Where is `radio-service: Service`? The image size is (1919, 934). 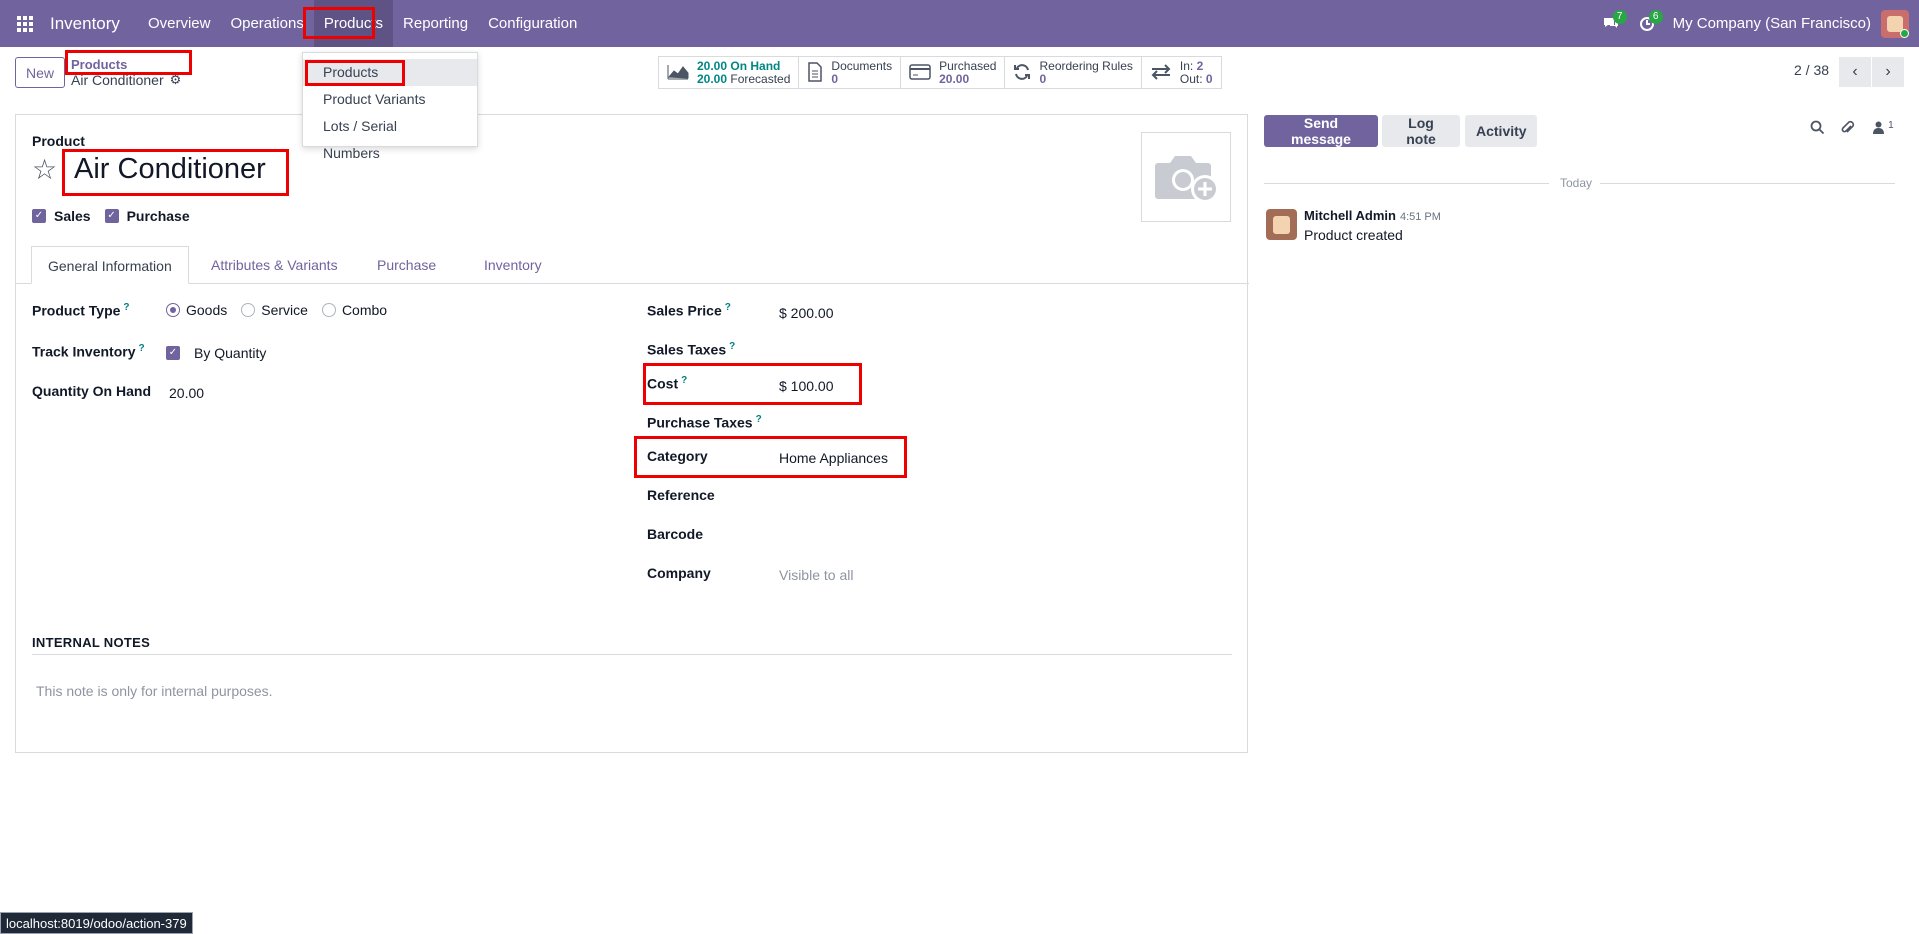
radio-service: Service is located at coordinates (274, 310).